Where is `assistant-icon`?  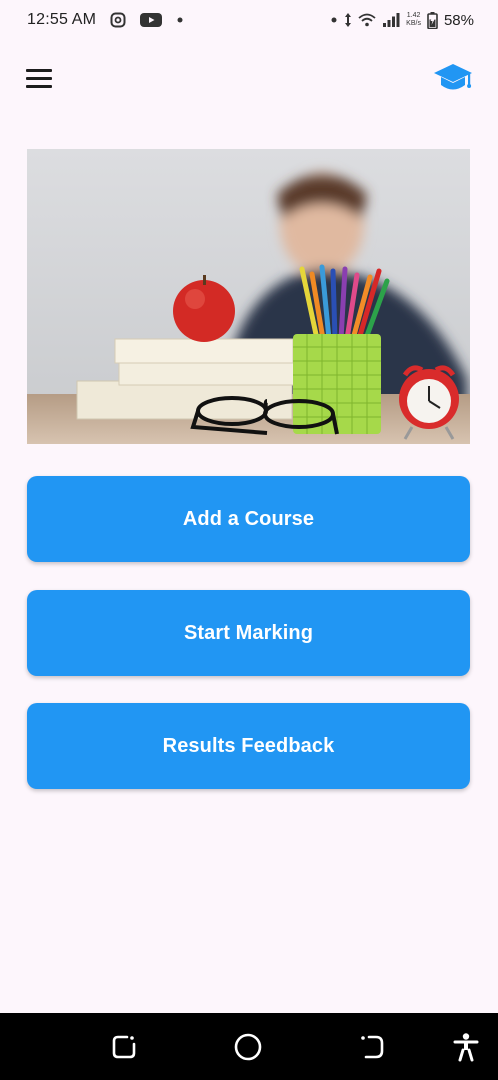
assistant-icon is located at coordinates (118, 20).